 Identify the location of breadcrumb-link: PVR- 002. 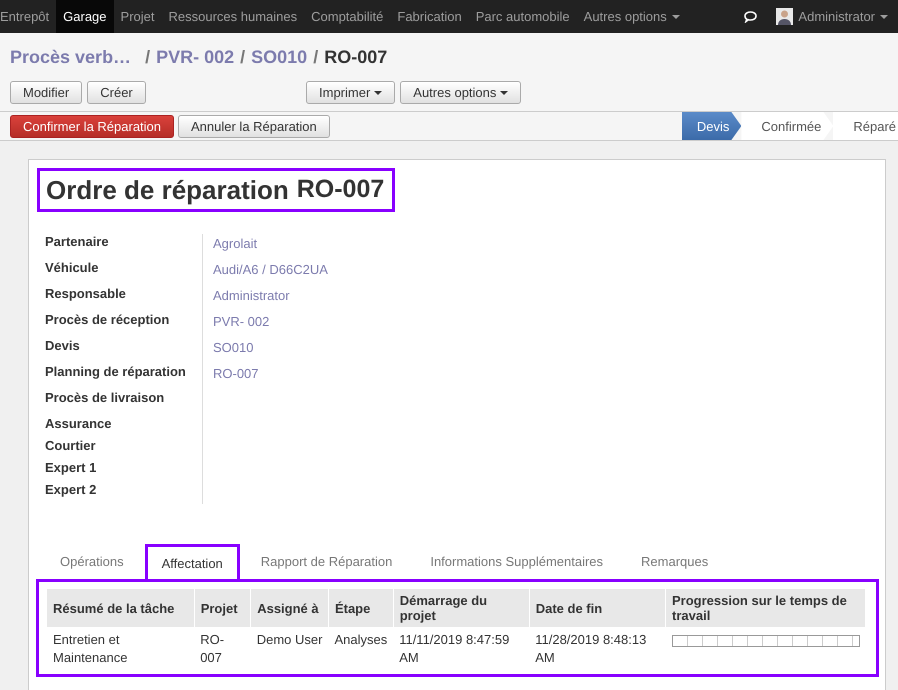
(195, 57).